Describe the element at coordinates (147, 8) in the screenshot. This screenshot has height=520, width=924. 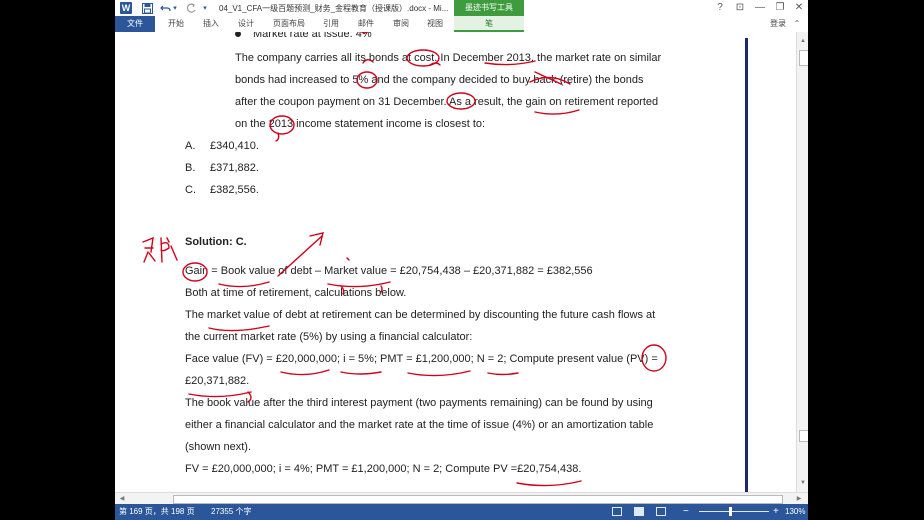
I see `save-icon` at that location.